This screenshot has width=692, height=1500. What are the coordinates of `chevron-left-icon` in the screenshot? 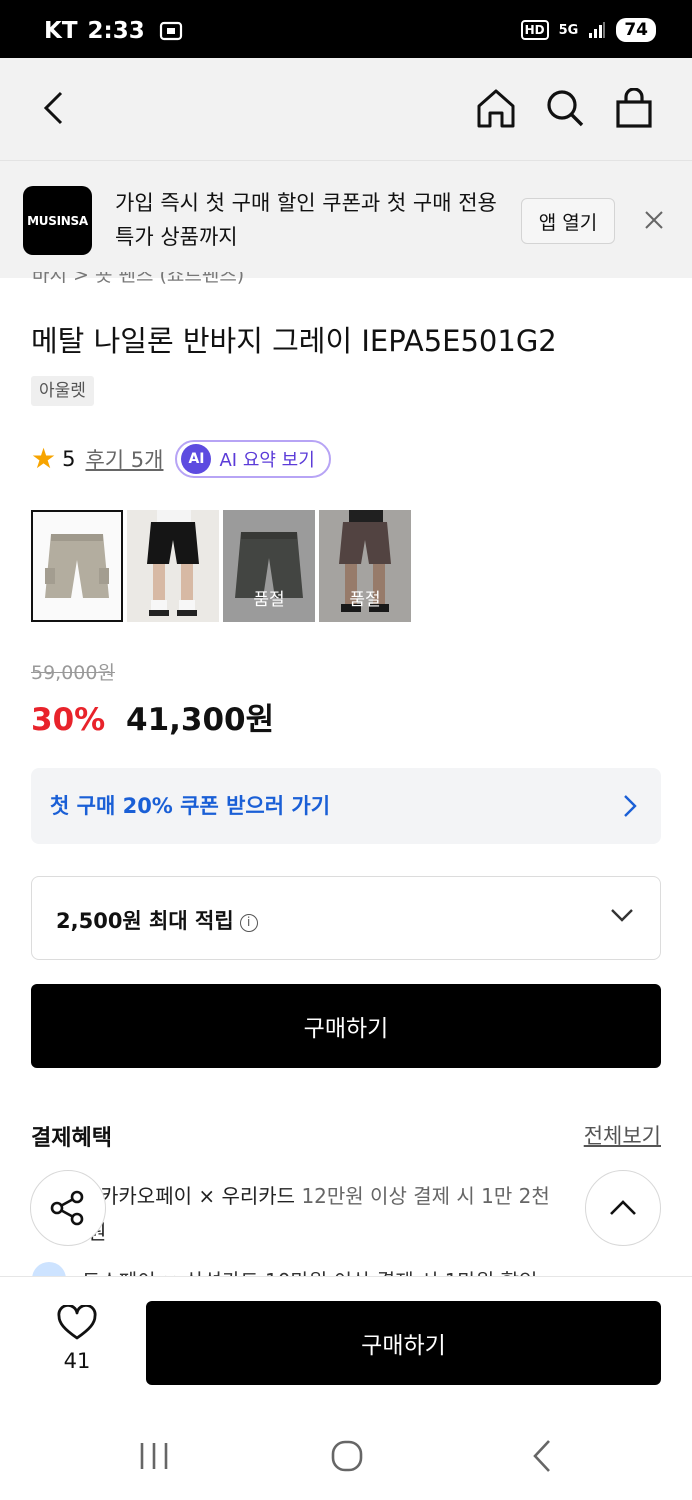 It's located at (53, 108).